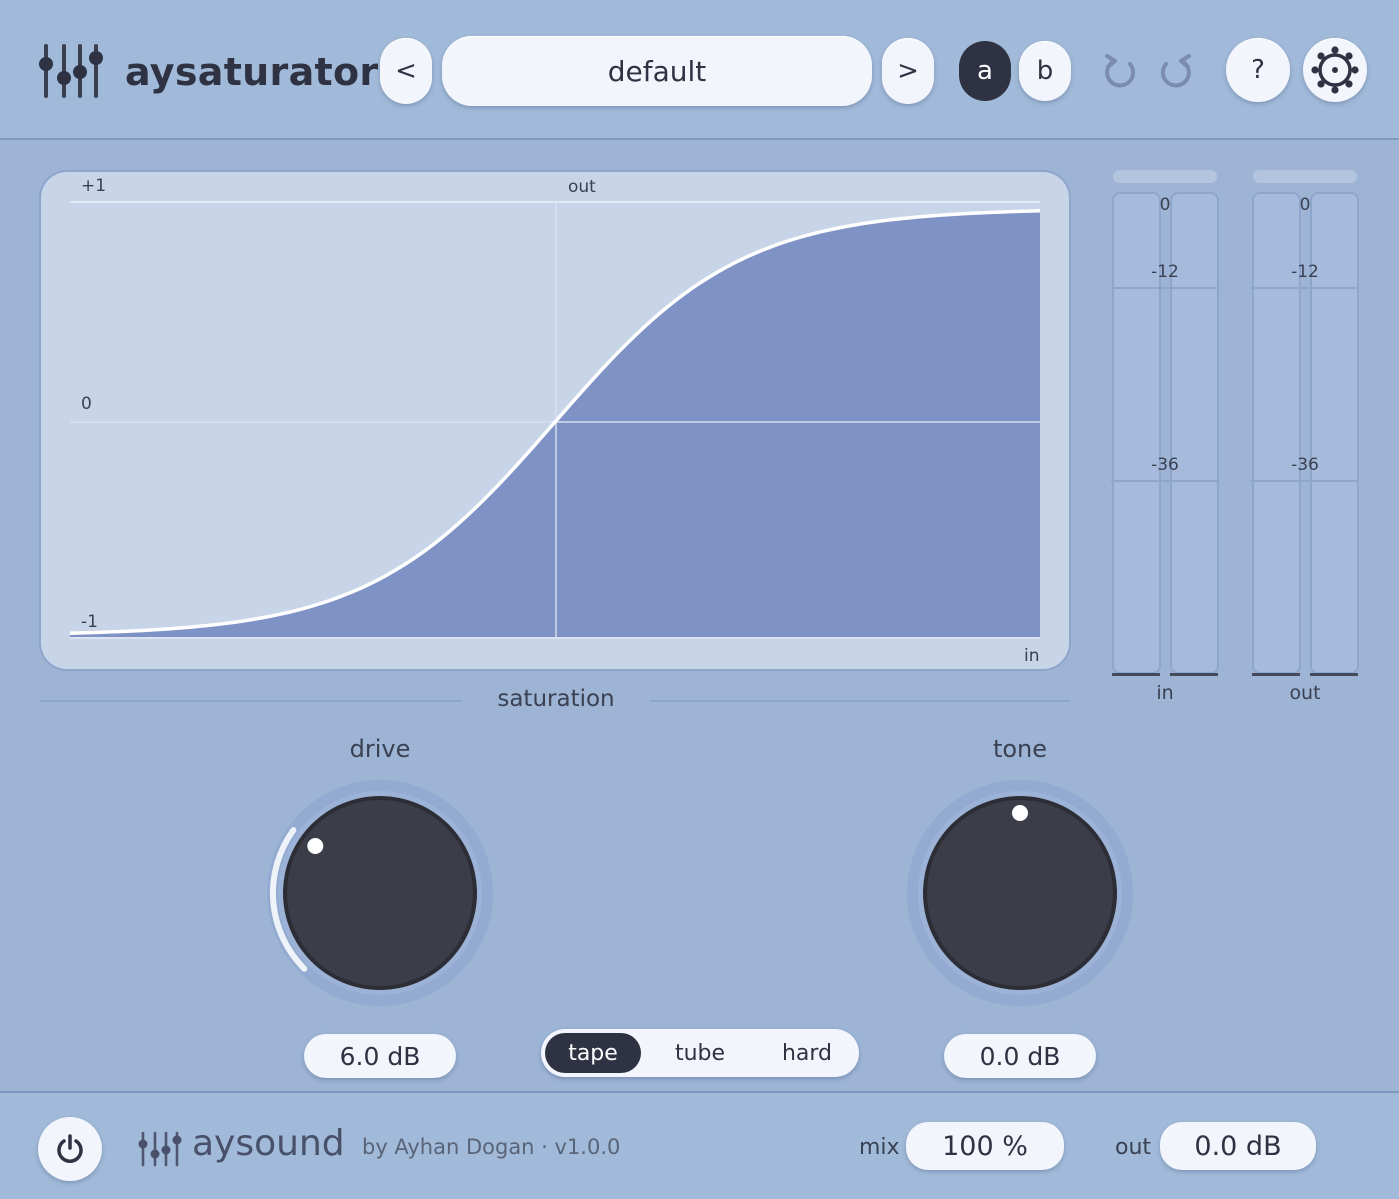  I want to click on help-button: ?, so click(1258, 70).